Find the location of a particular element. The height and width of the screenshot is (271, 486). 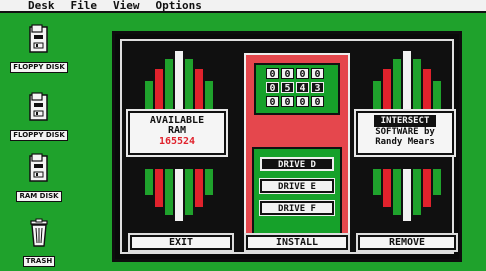

drive-e-button: DRIVE E is located at coordinates (297, 186).